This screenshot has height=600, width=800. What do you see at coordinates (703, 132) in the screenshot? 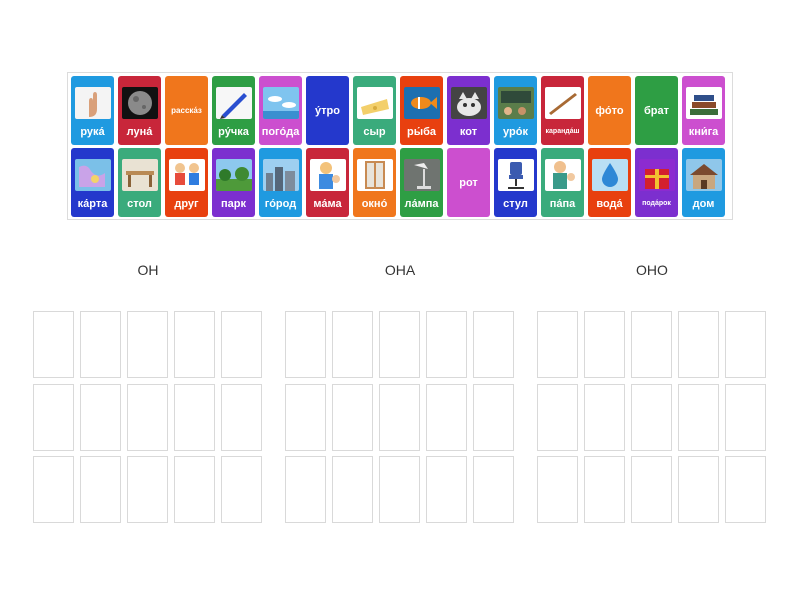
I see `word-card-label: кни́га` at bounding box center [703, 132].